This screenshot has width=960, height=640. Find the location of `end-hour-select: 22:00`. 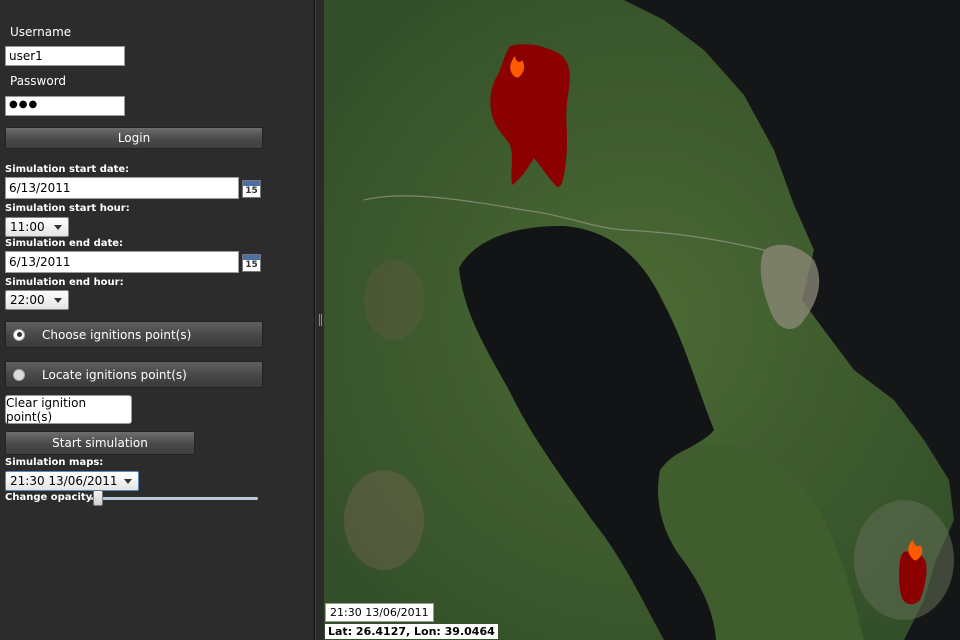

end-hour-select: 22:00 is located at coordinates (37, 300).